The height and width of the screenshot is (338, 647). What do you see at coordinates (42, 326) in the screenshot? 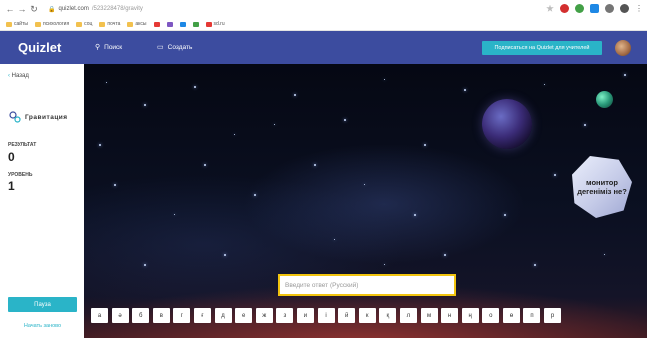
I see `restart-link: Начать заново` at bounding box center [42, 326].